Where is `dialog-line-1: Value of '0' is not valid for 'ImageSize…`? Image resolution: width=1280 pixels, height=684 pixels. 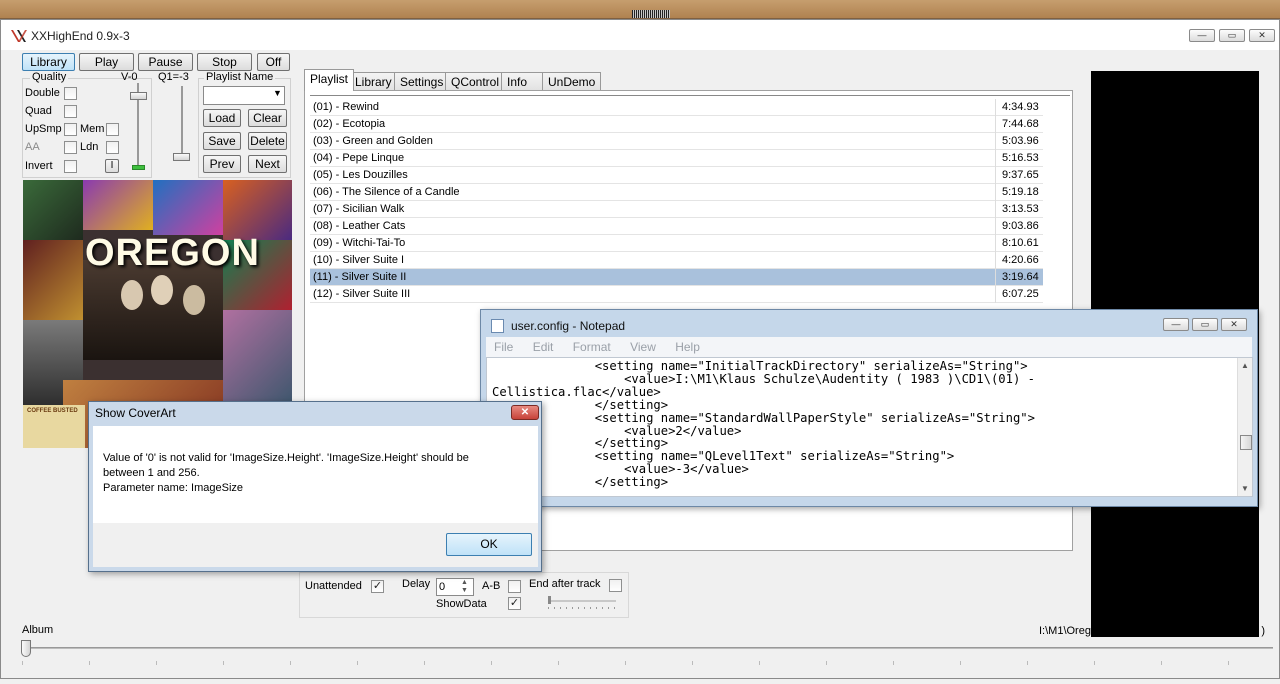 dialog-line-1: Value of '0' is not valid for 'ImageSize… is located at coordinates (286, 458).